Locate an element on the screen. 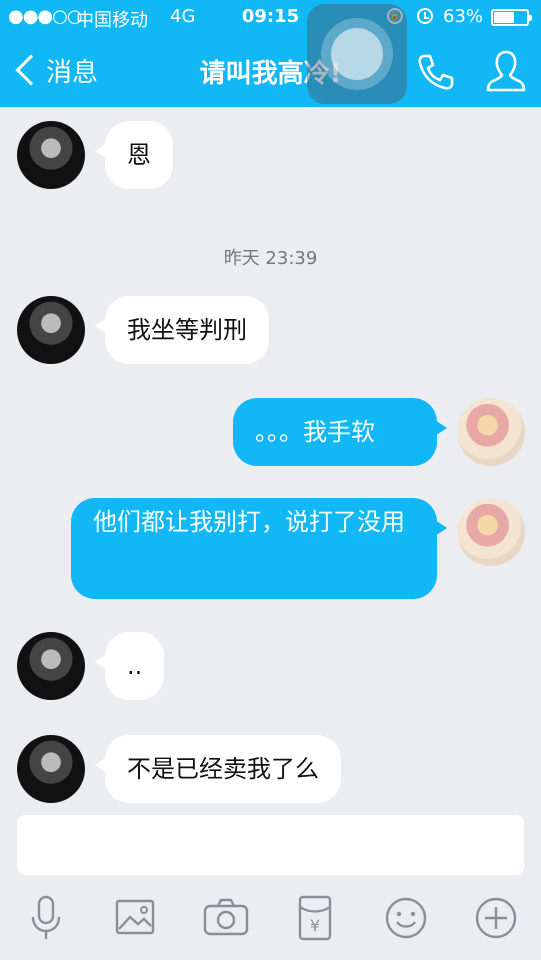  person-icon is located at coordinates (506, 71).